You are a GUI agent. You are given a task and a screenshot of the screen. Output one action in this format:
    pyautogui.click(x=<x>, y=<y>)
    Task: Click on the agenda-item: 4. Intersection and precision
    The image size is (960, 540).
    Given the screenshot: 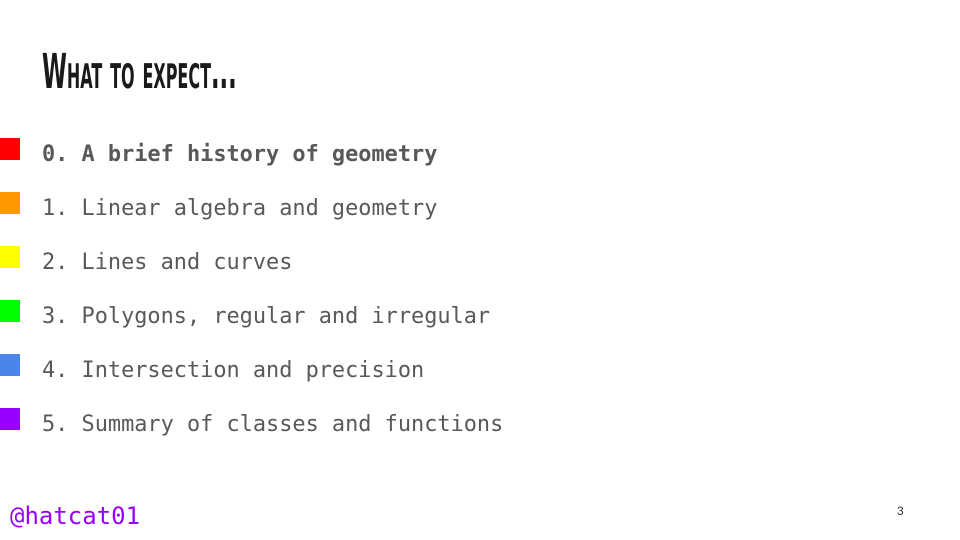 What is the action you would take?
    pyautogui.click(x=350, y=371)
    